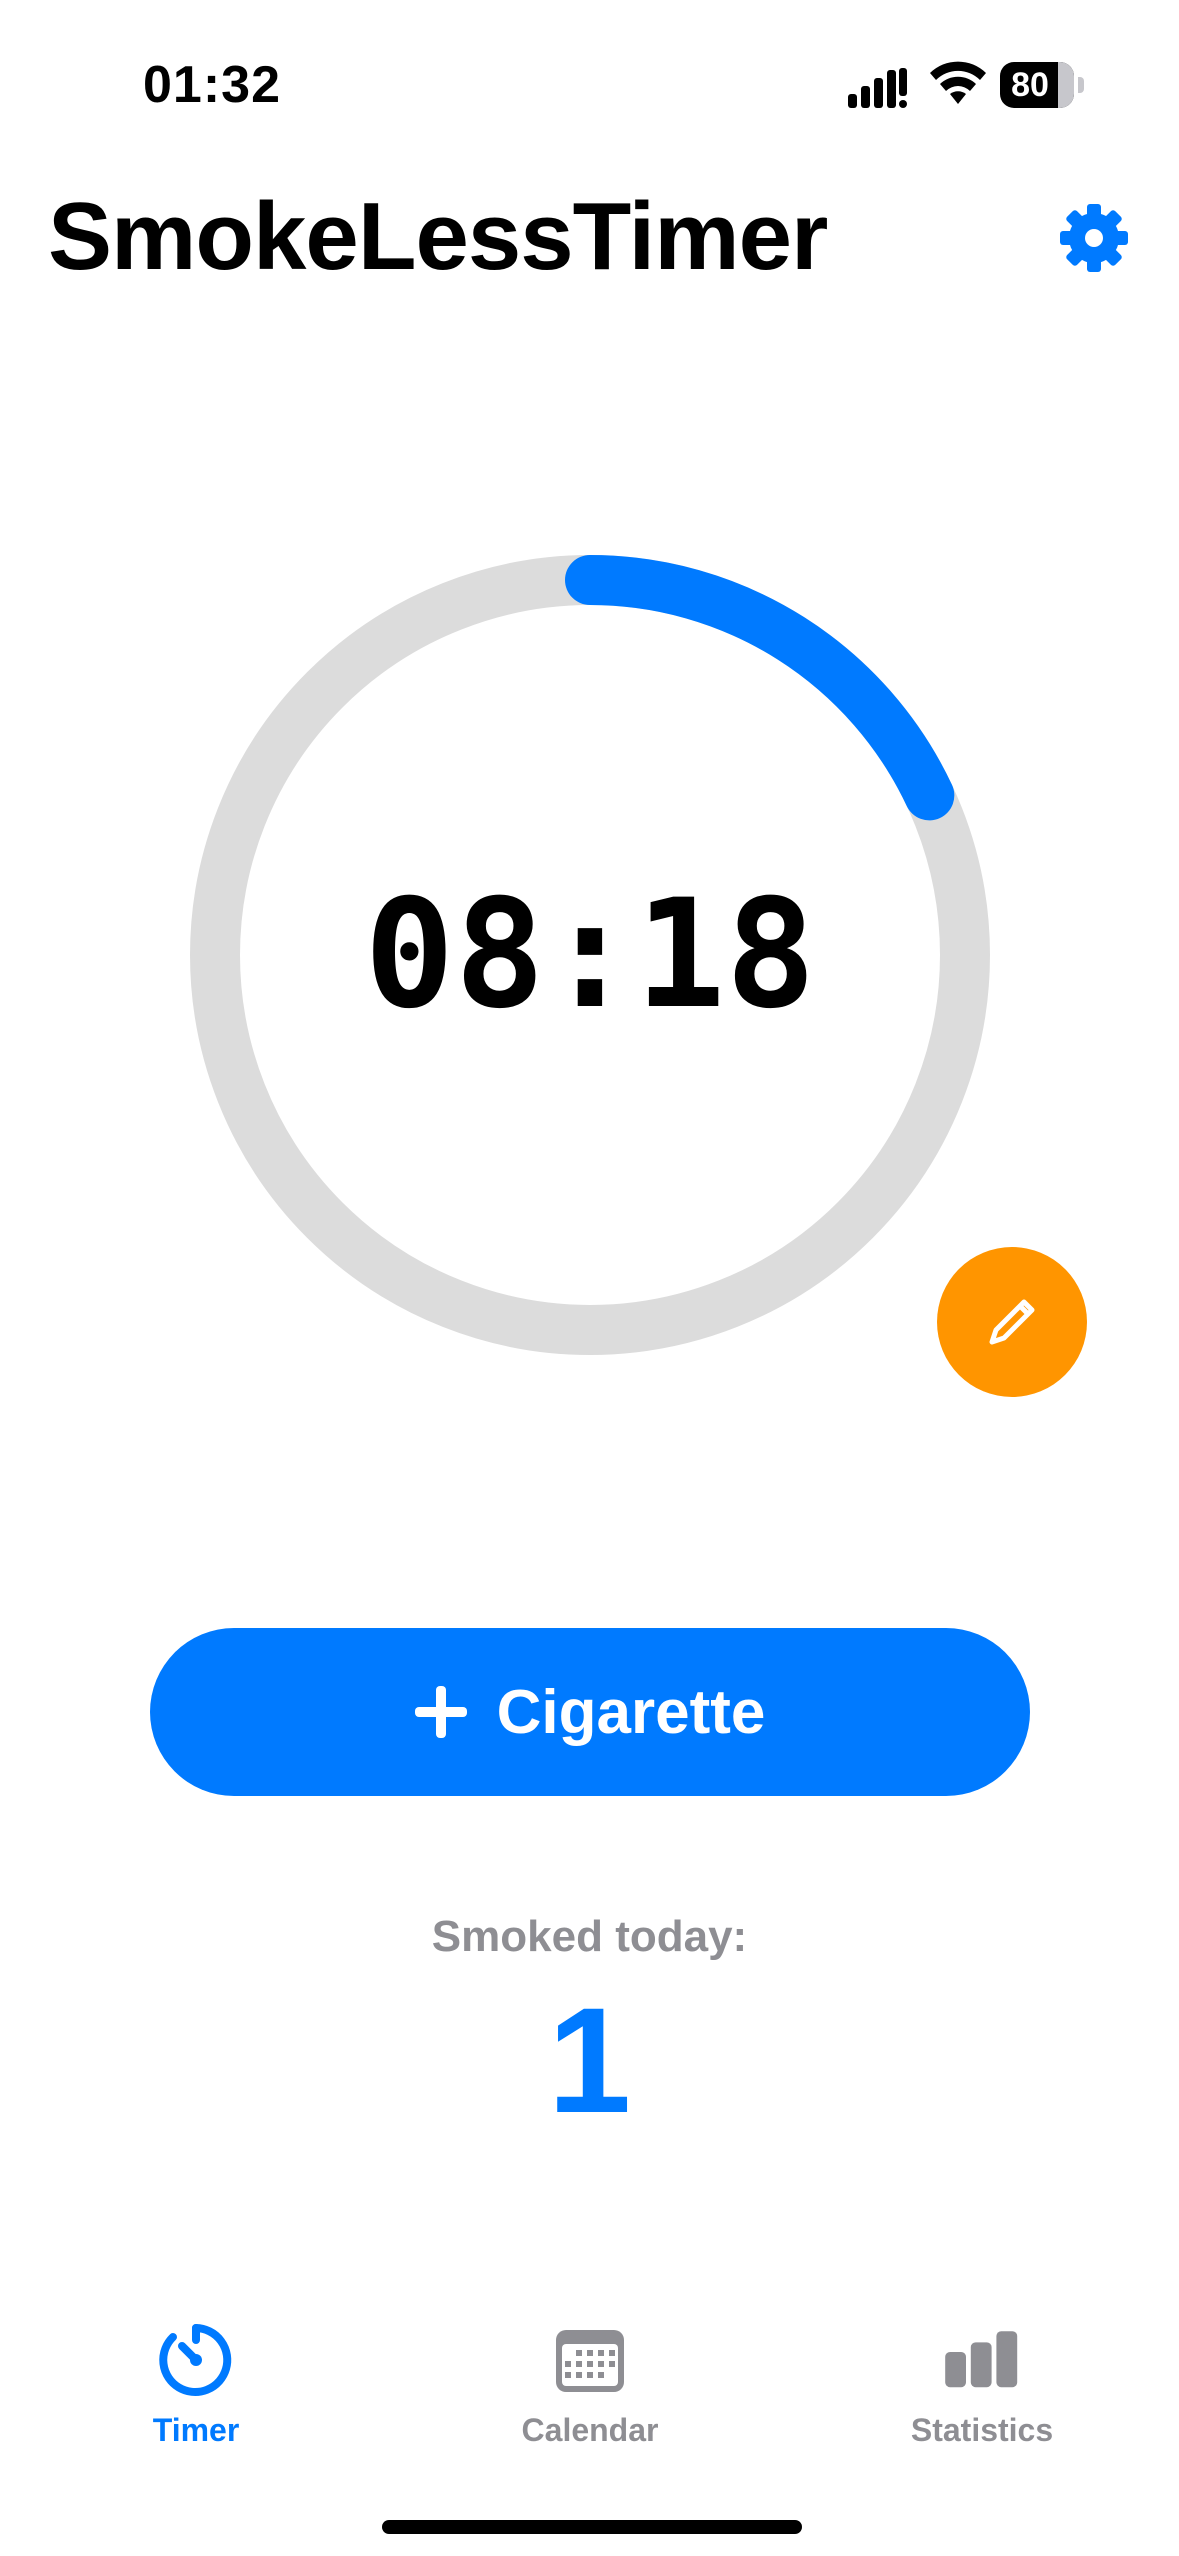  What do you see at coordinates (982, 2430) in the screenshot?
I see `tab-statistics-label: Statistics` at bounding box center [982, 2430].